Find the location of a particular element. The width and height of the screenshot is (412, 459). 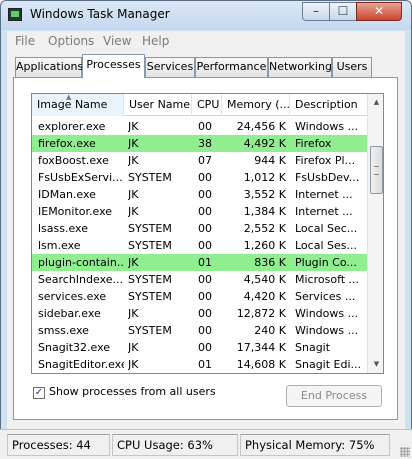

tab-applications: Applications is located at coordinates (49, 67).